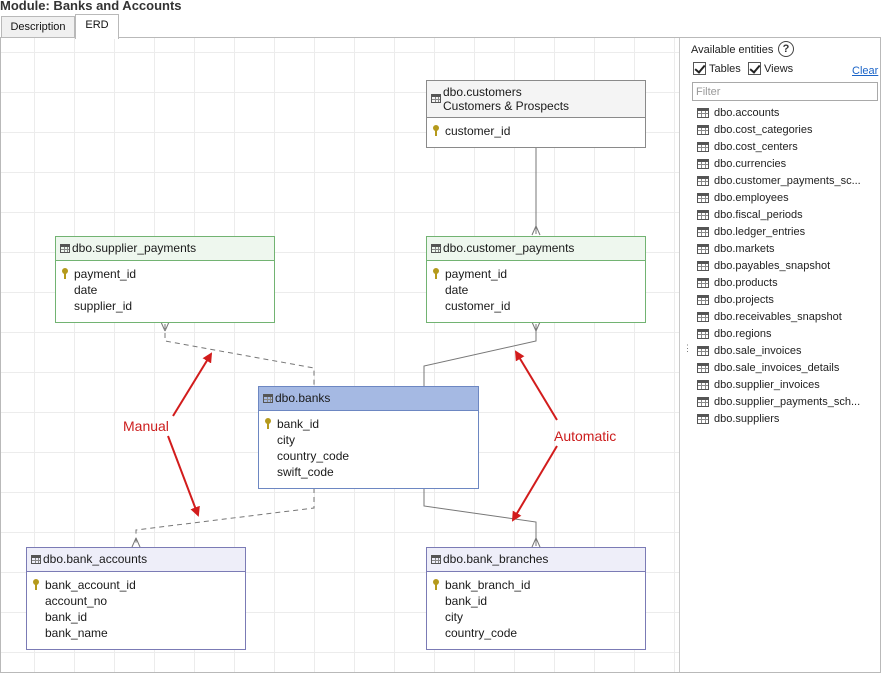  Describe the element at coordinates (787, 198) in the screenshot. I see `entity-list-item: dbo.employees` at that location.